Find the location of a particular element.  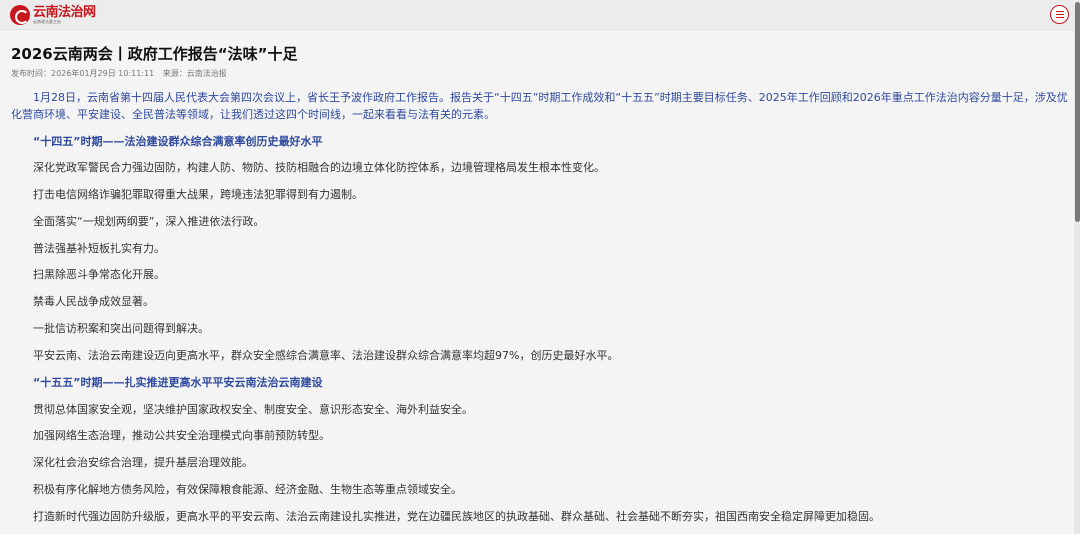

article-source: 来源：云南法治报 is located at coordinates (194, 73).